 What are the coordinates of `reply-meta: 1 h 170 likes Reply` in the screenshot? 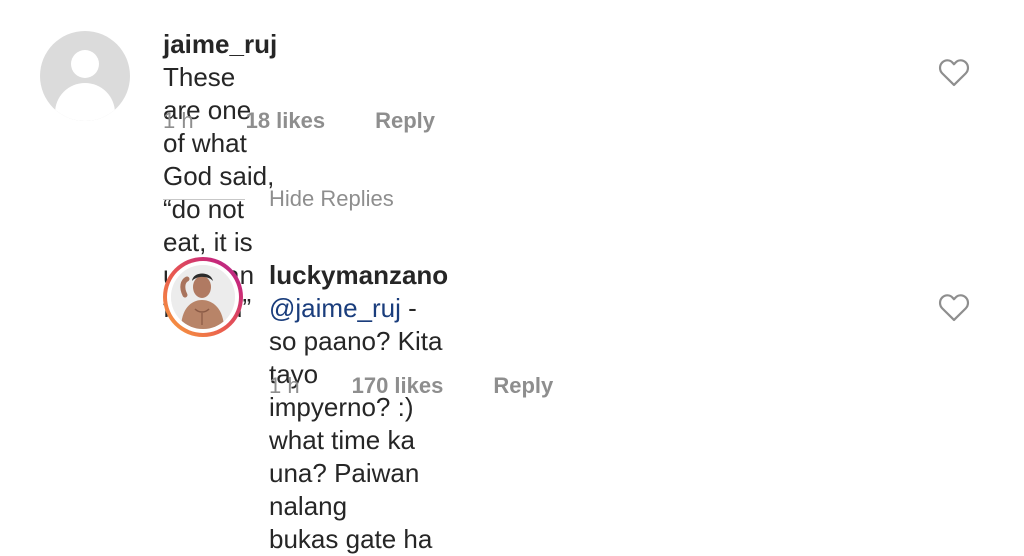 It's located at (411, 386).